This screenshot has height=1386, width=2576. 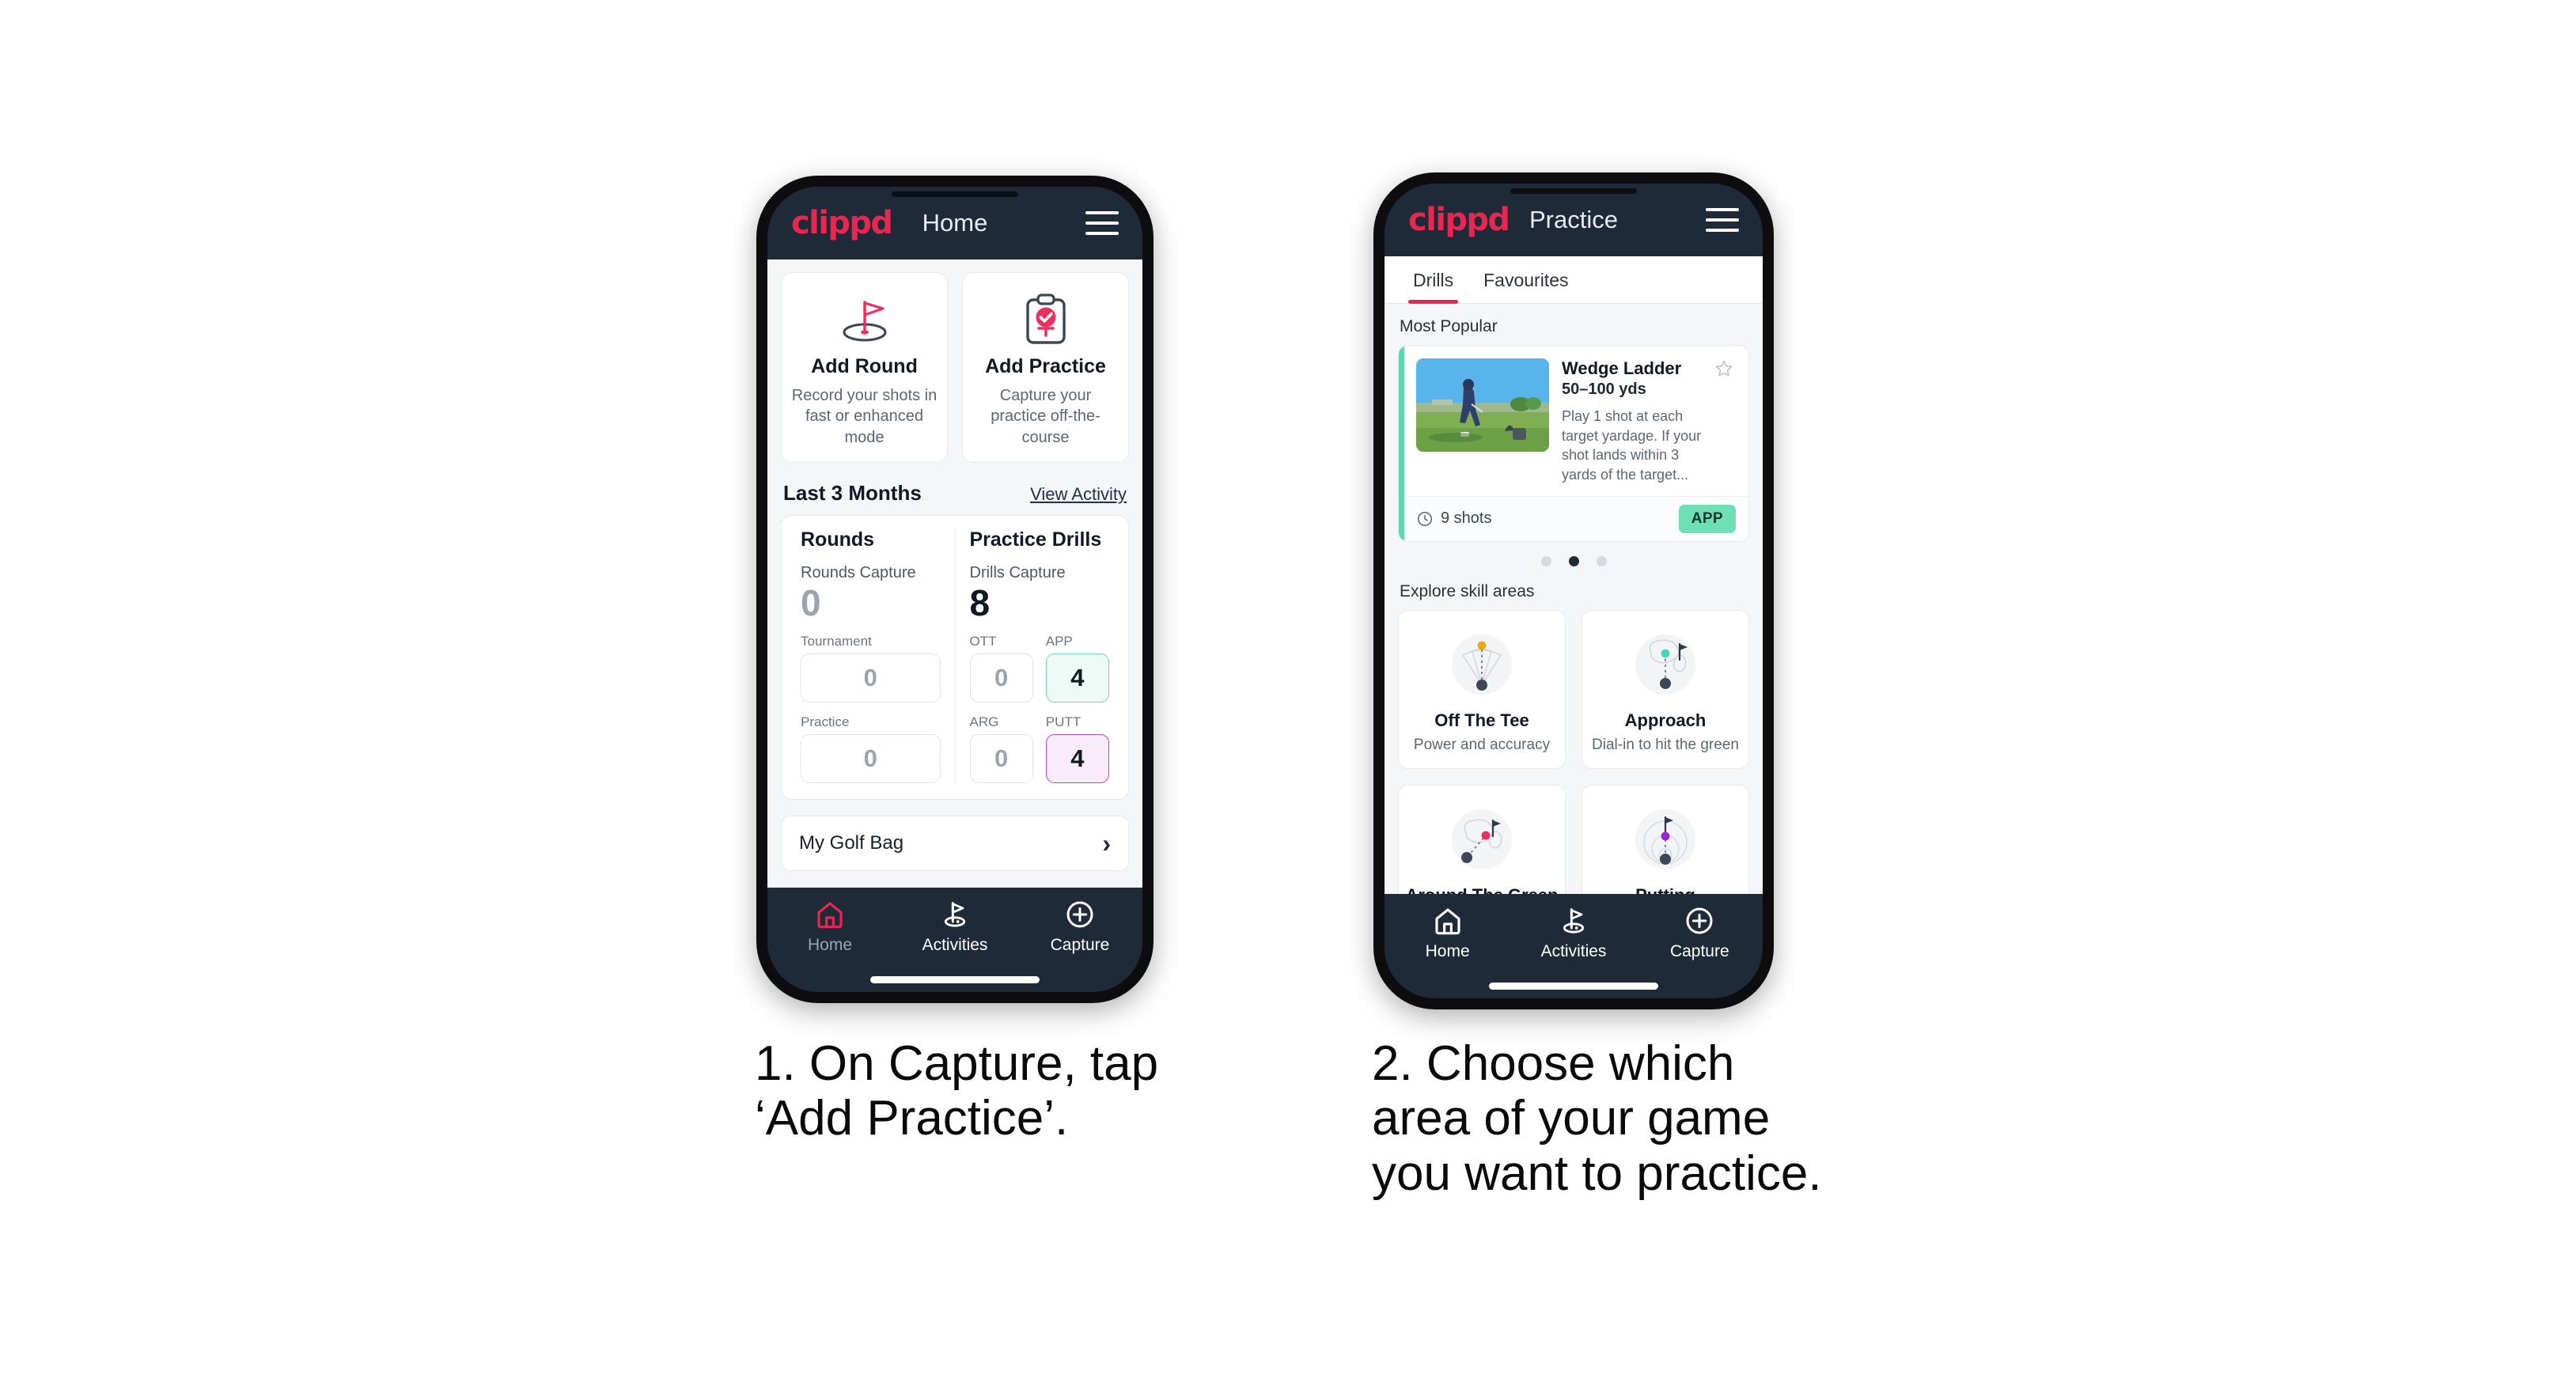 What do you see at coordinates (1482, 890) in the screenshot?
I see `skill-title: Around The Green` at bounding box center [1482, 890].